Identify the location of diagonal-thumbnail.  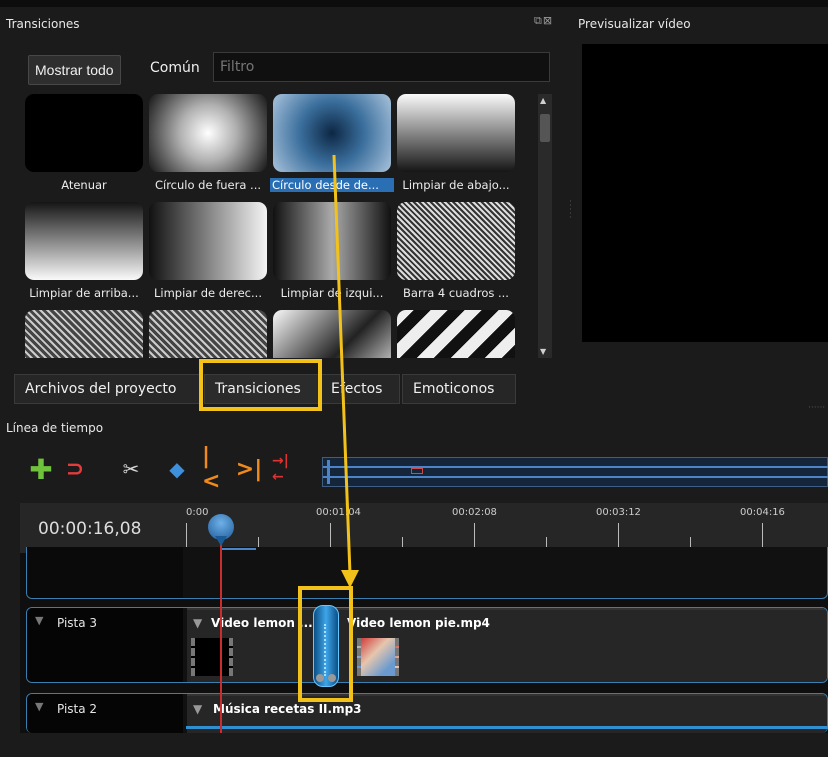
(332, 334).